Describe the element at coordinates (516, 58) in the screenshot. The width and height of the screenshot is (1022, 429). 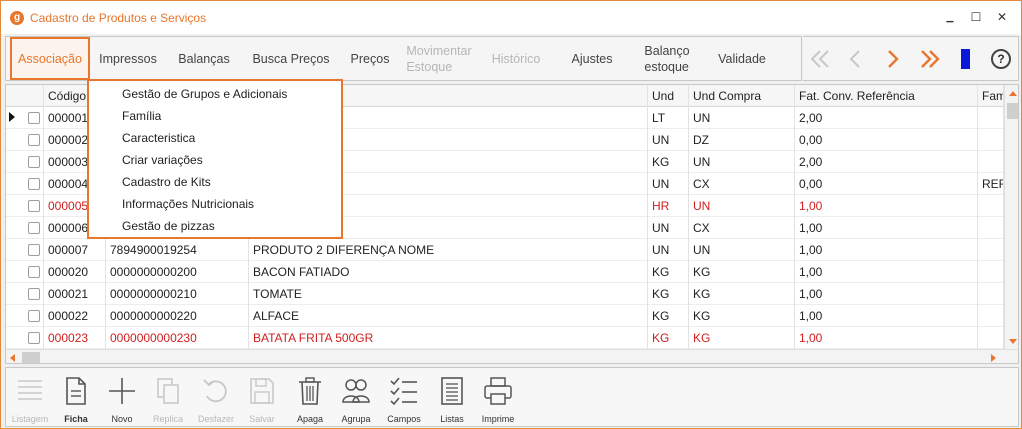
I see `menu-historico: Histórico` at that location.